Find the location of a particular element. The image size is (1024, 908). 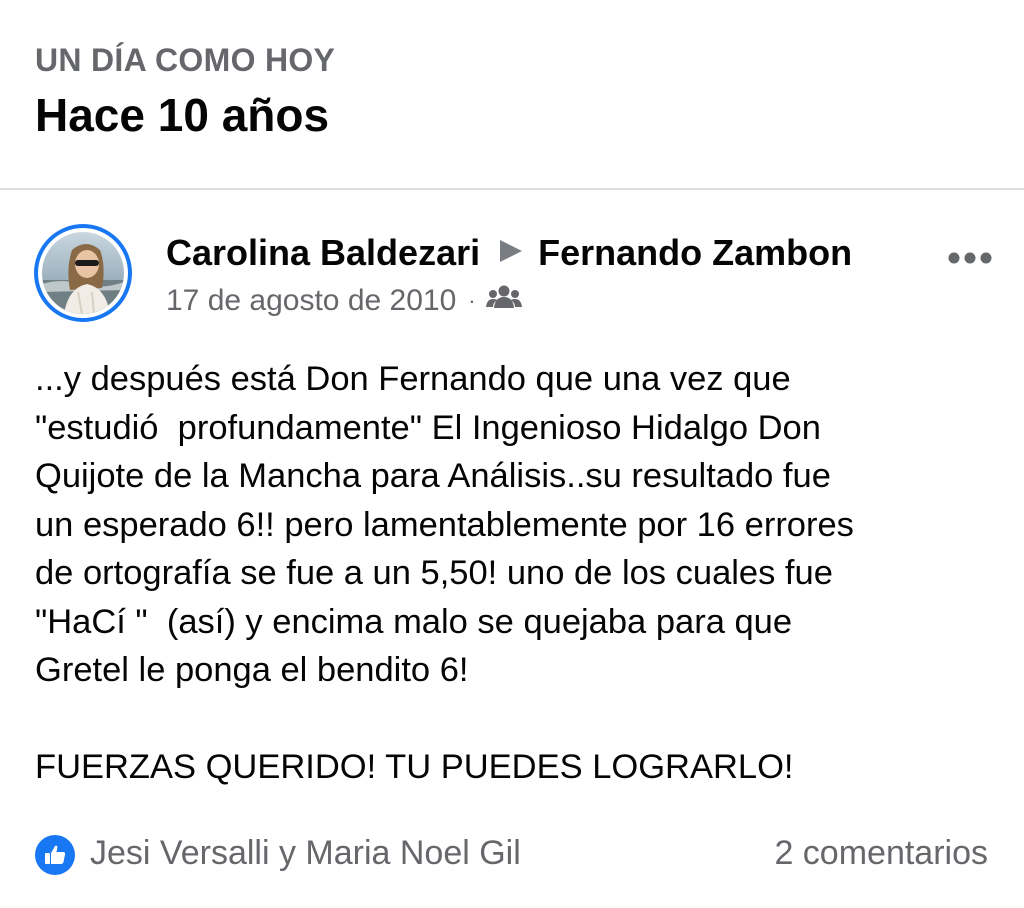

thumbs-up-icon is located at coordinates (55, 855).